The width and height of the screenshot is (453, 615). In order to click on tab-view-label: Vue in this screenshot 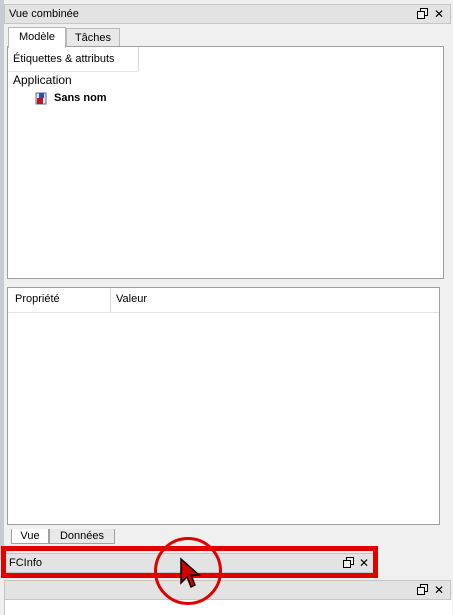, I will do `click(30, 536)`.